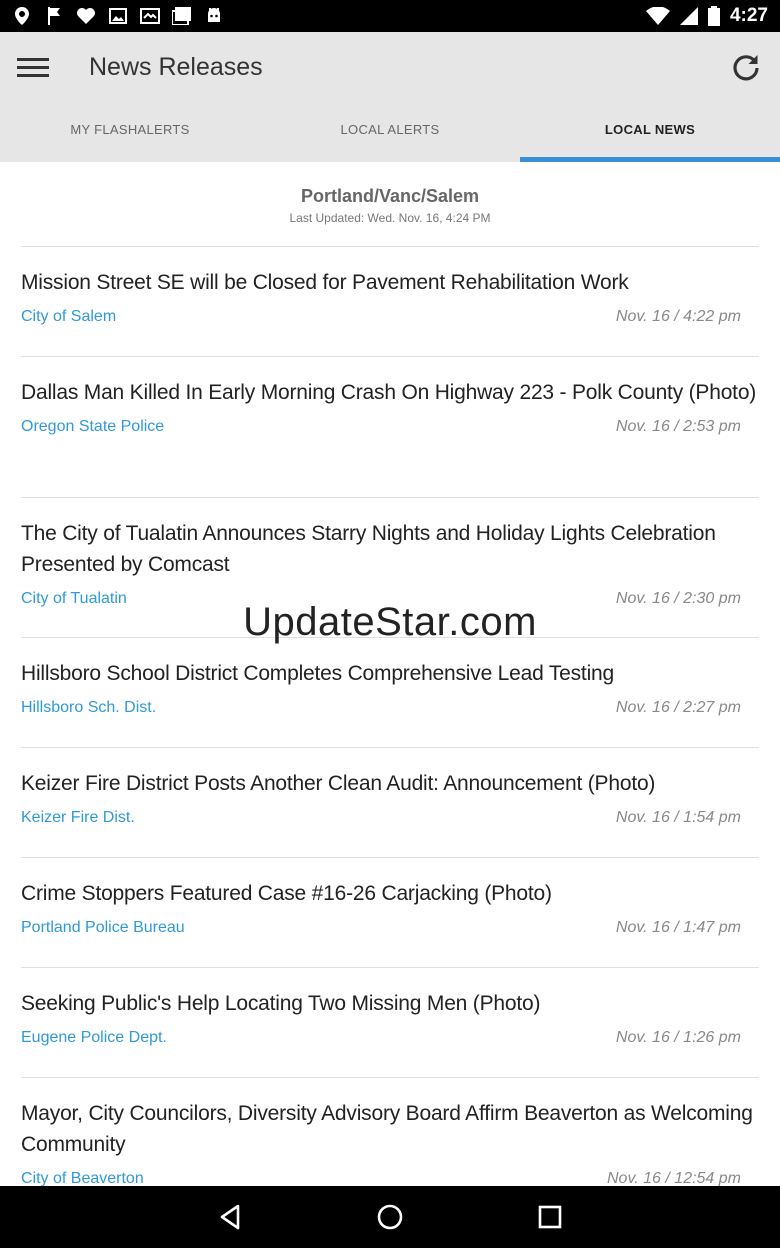 Image resolution: width=780 pixels, height=1248 pixels. What do you see at coordinates (678, 927) in the screenshot?
I see `news-item-time: Nov. 16 / 1:47 pm` at bounding box center [678, 927].